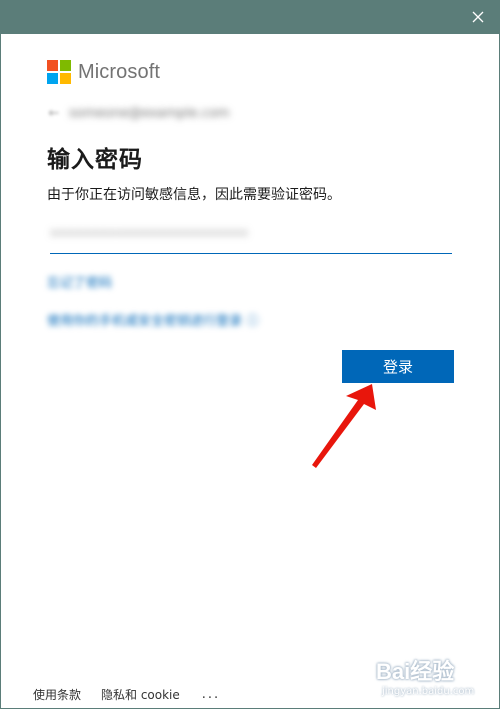 This screenshot has height=709, width=500. Describe the element at coordinates (251, 237) in the screenshot. I see `password-input: ••••••••••••••••••••••••` at that location.